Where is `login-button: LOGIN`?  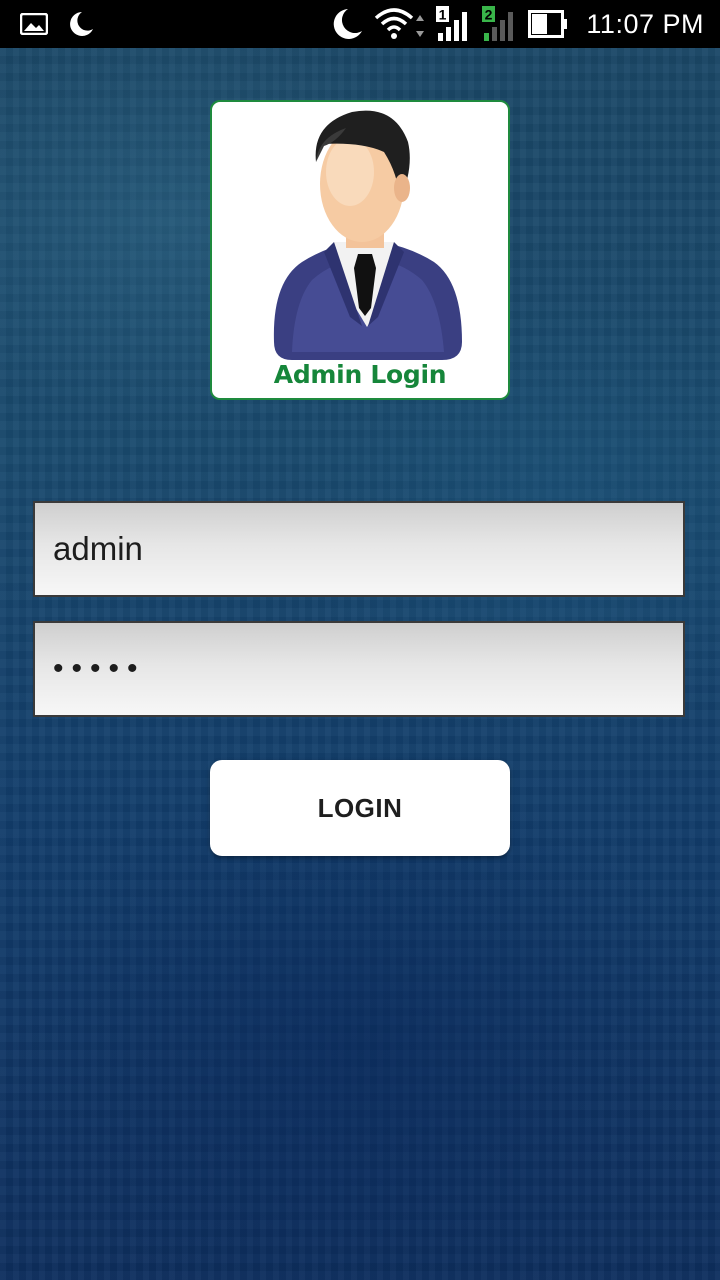 login-button: LOGIN is located at coordinates (360, 808).